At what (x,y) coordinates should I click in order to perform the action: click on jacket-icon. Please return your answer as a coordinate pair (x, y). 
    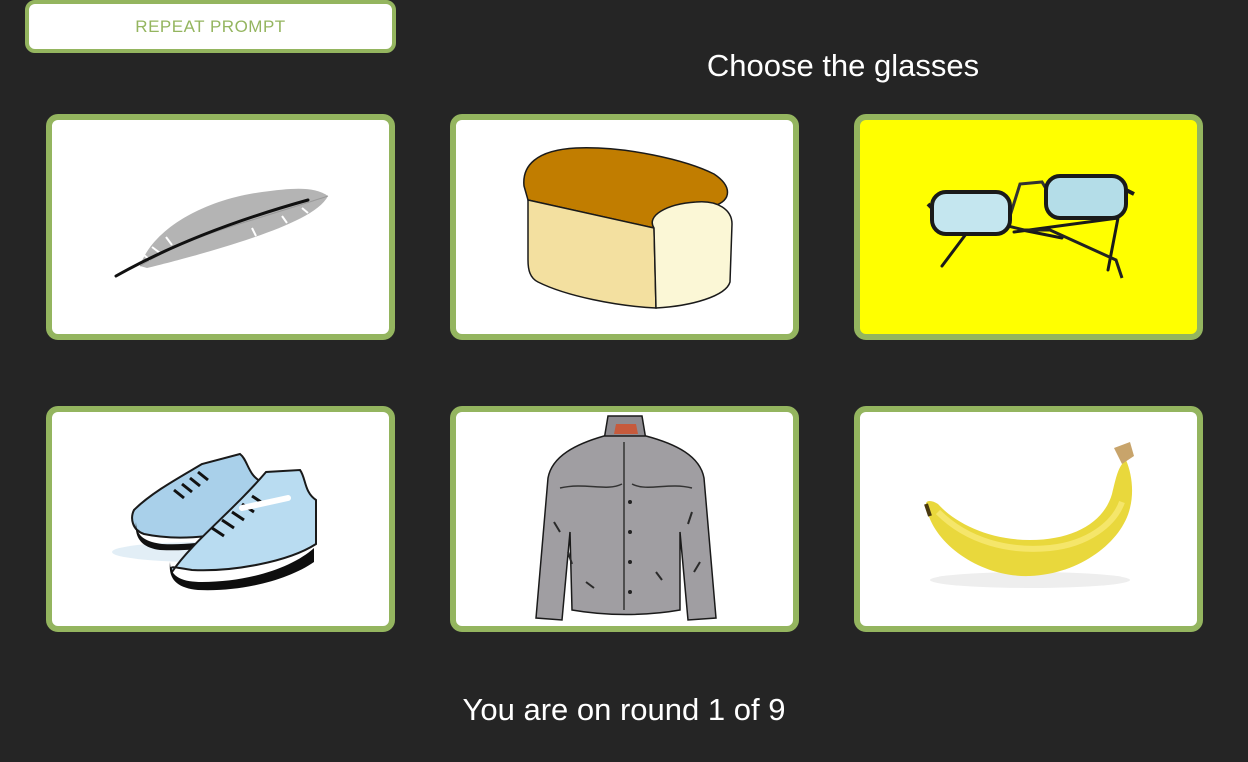
    Looking at the image, I should click on (626, 518).